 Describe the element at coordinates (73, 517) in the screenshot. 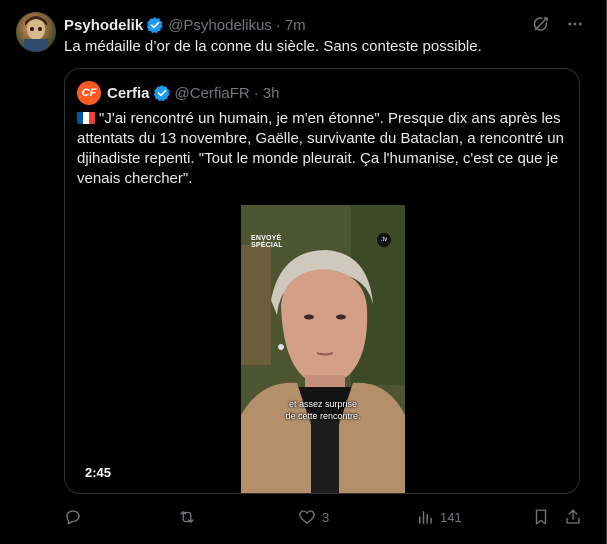

I see `reply-icon` at that location.